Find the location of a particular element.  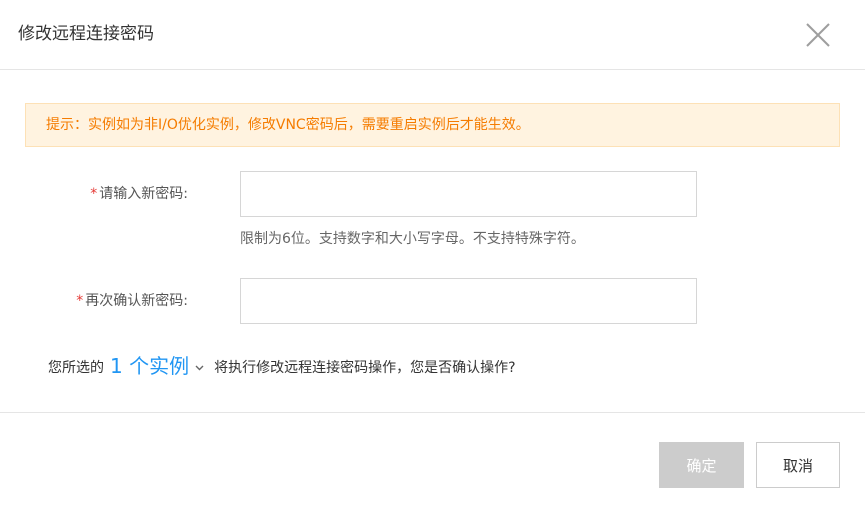

dialog-header: 修改远程连接密码 is located at coordinates (432, 35).